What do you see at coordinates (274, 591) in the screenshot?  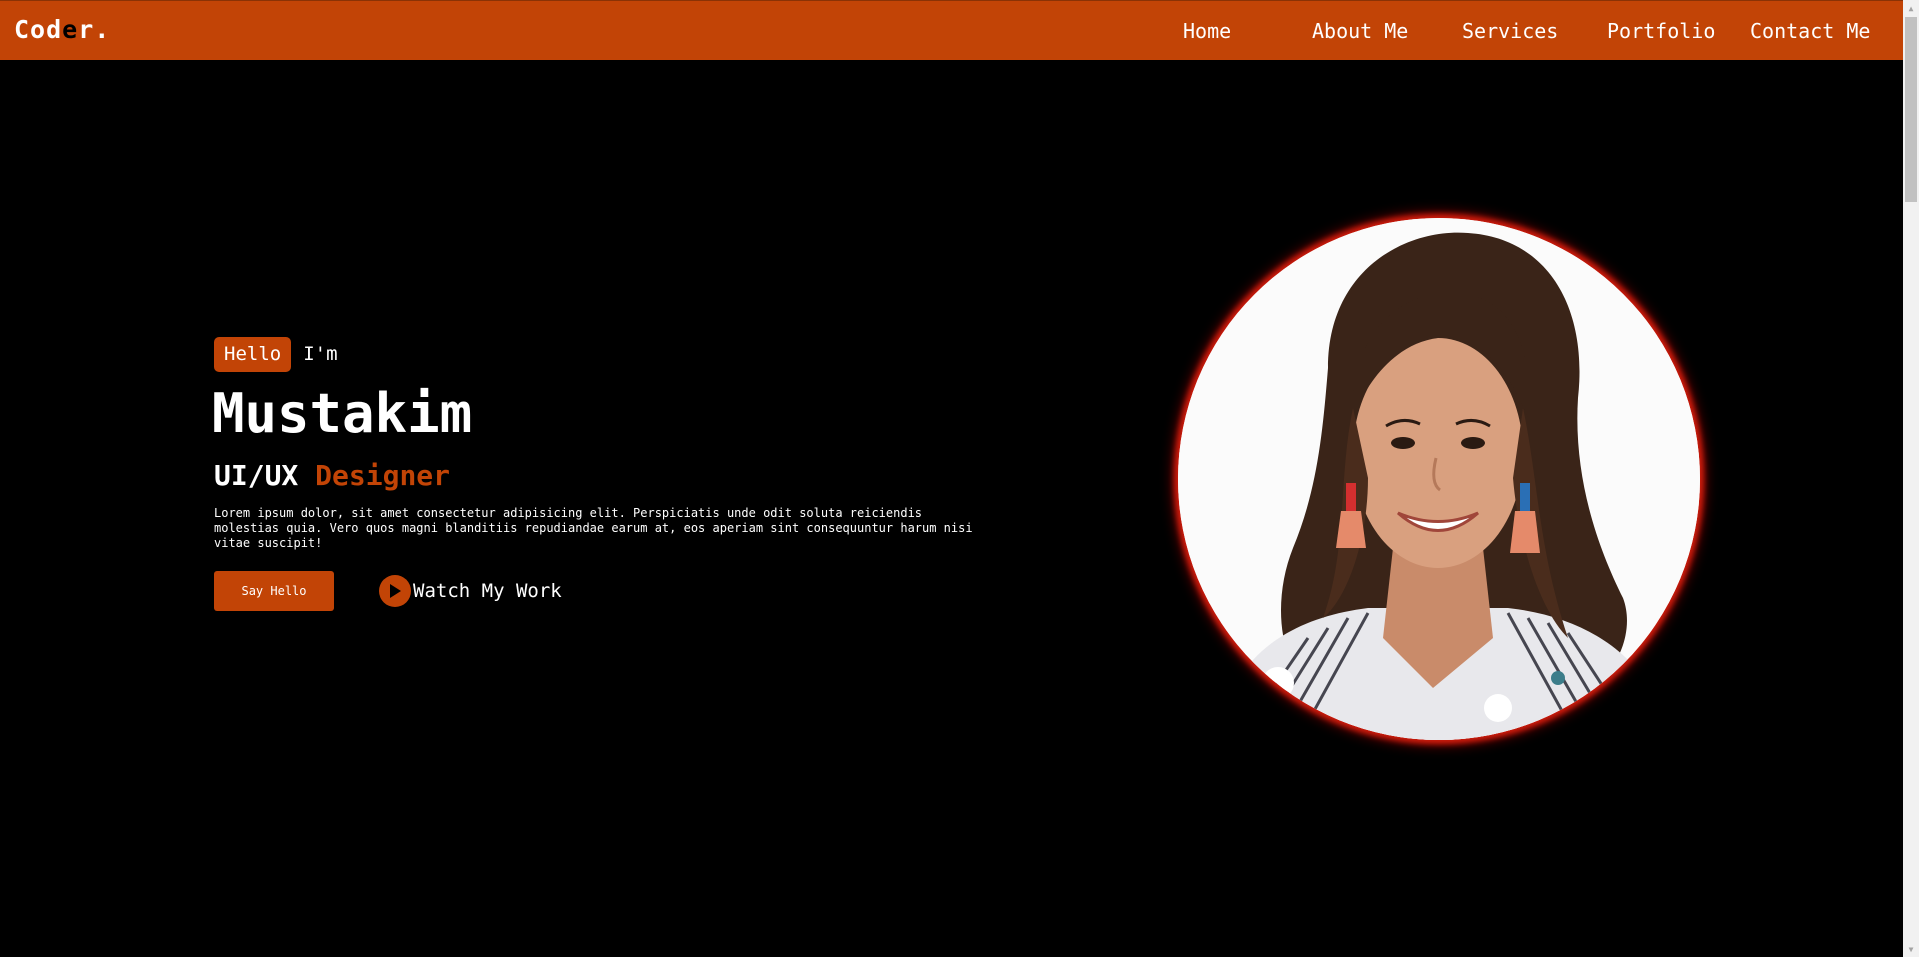 I see `say-hello-button: Say Hello` at bounding box center [274, 591].